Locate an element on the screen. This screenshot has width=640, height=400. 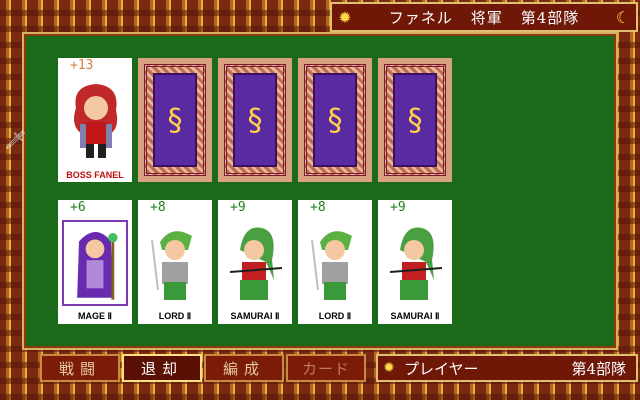
enemy-card-back-2: § is located at coordinates (255, 120).